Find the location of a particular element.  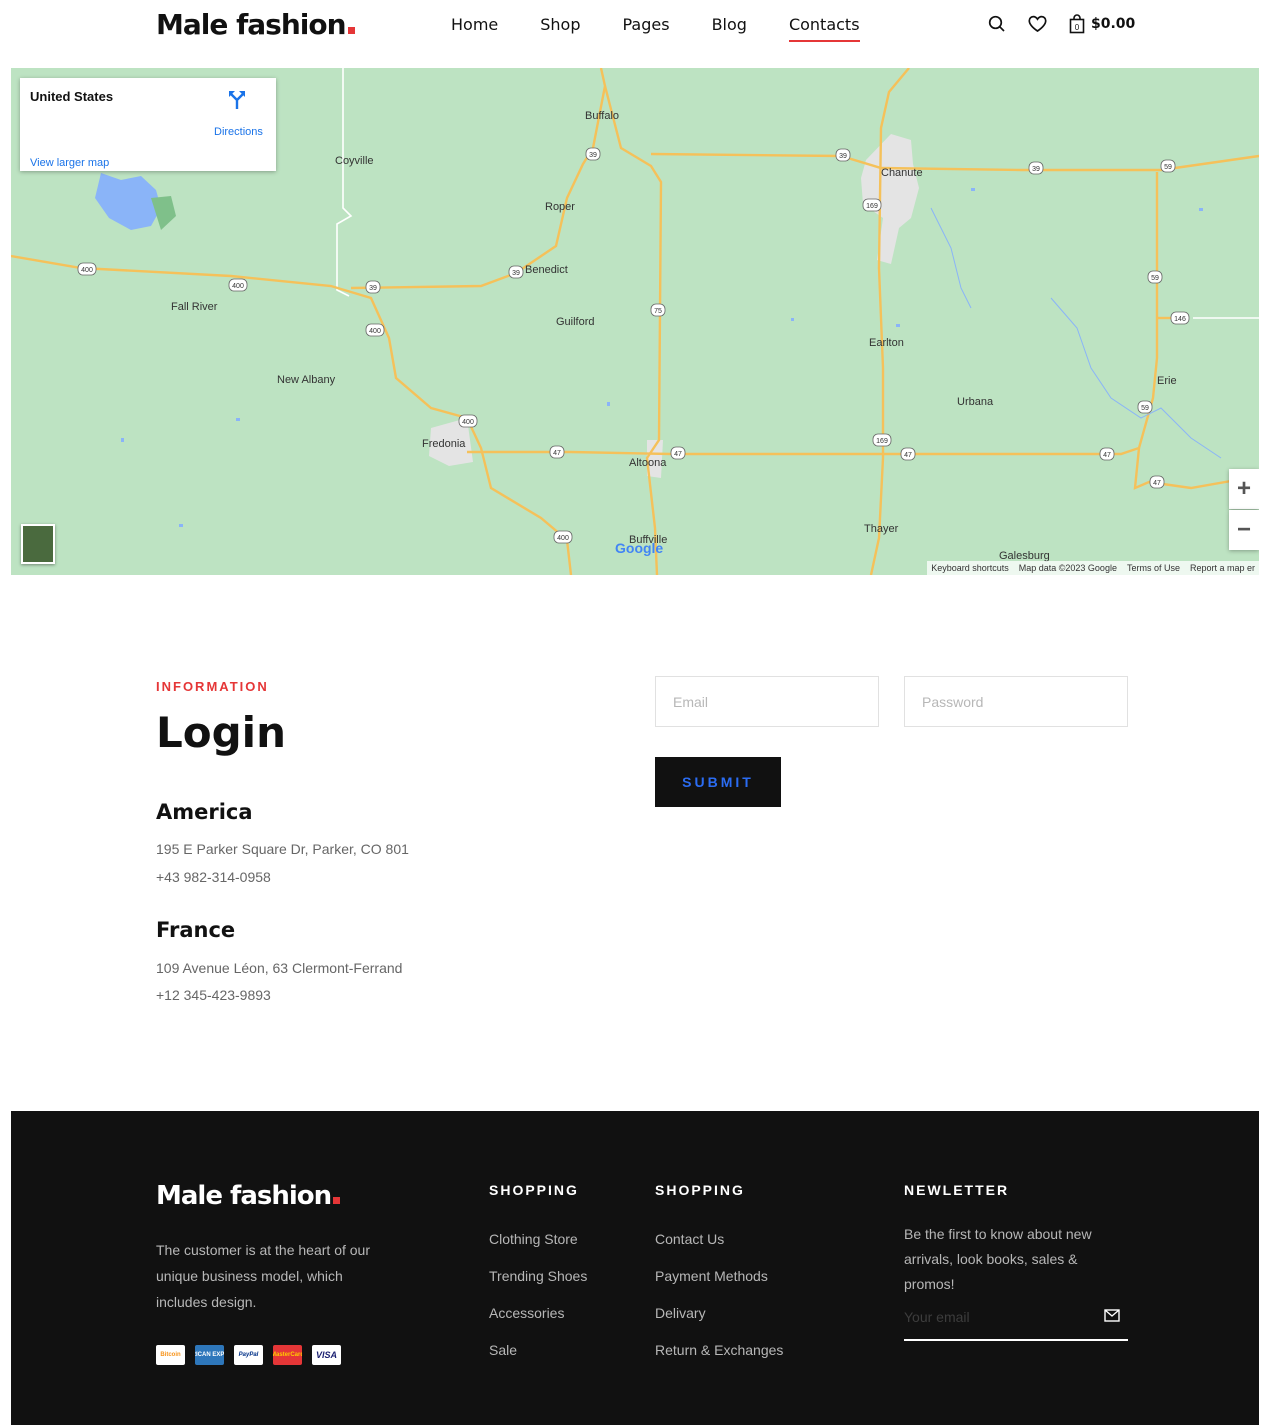

phone-france: +12 345-423-9893 is located at coordinates (213, 995).